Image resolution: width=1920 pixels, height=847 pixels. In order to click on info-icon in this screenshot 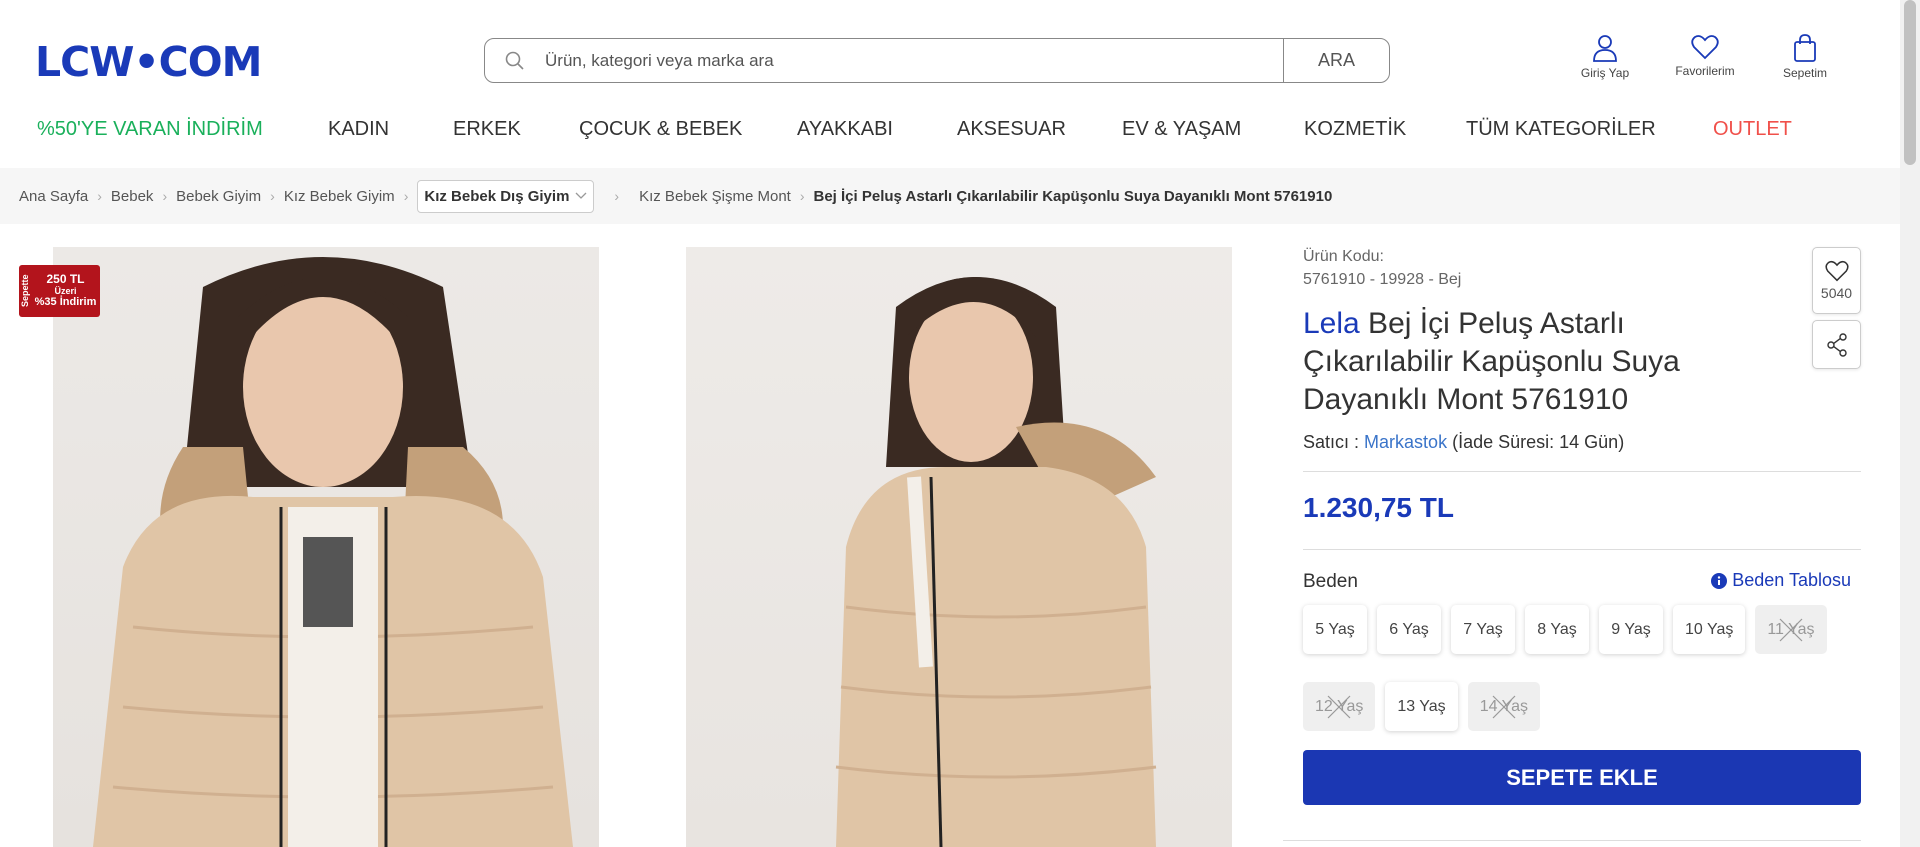, I will do `click(1719, 580)`.